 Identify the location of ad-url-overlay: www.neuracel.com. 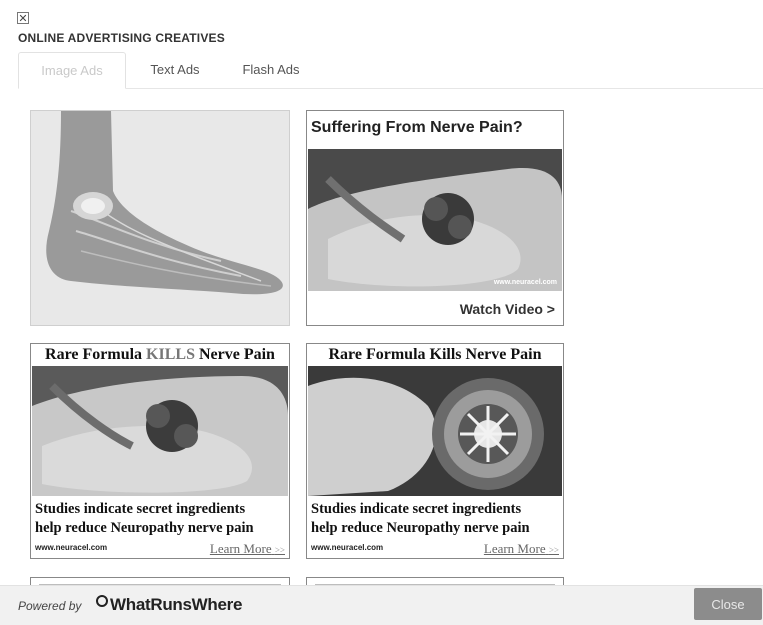
(525, 282).